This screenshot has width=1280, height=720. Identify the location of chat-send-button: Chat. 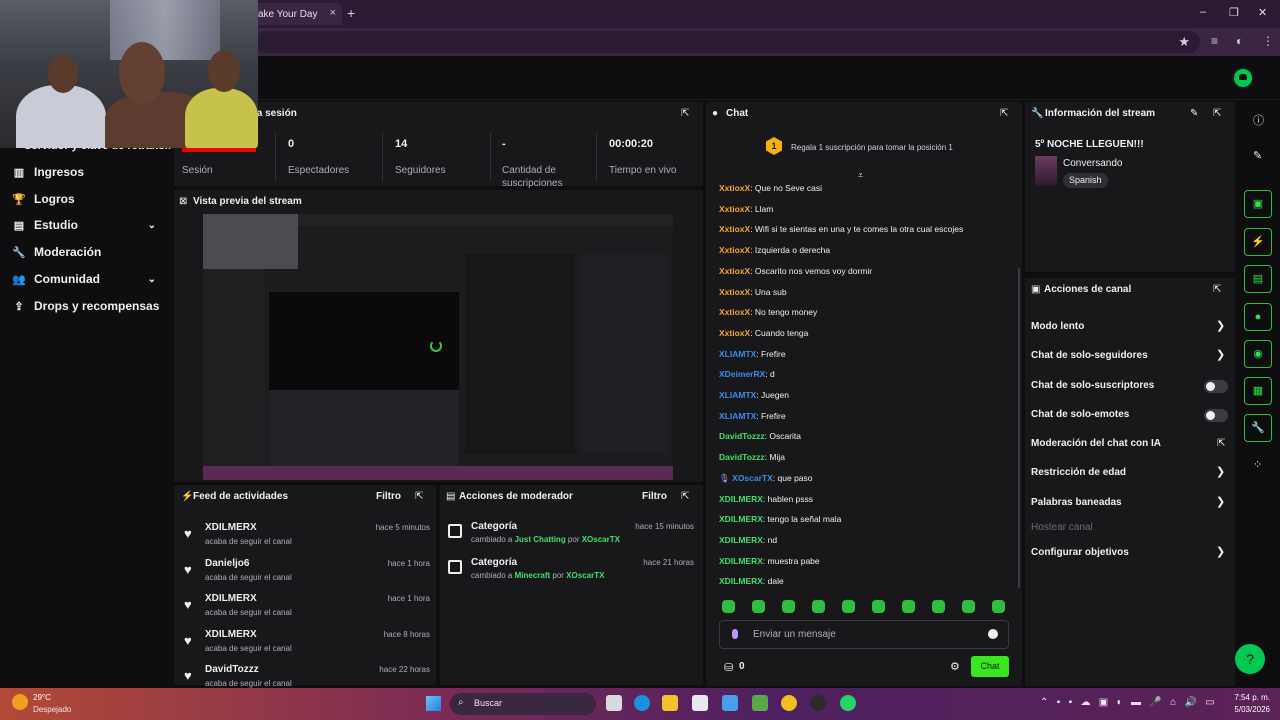
(990, 666).